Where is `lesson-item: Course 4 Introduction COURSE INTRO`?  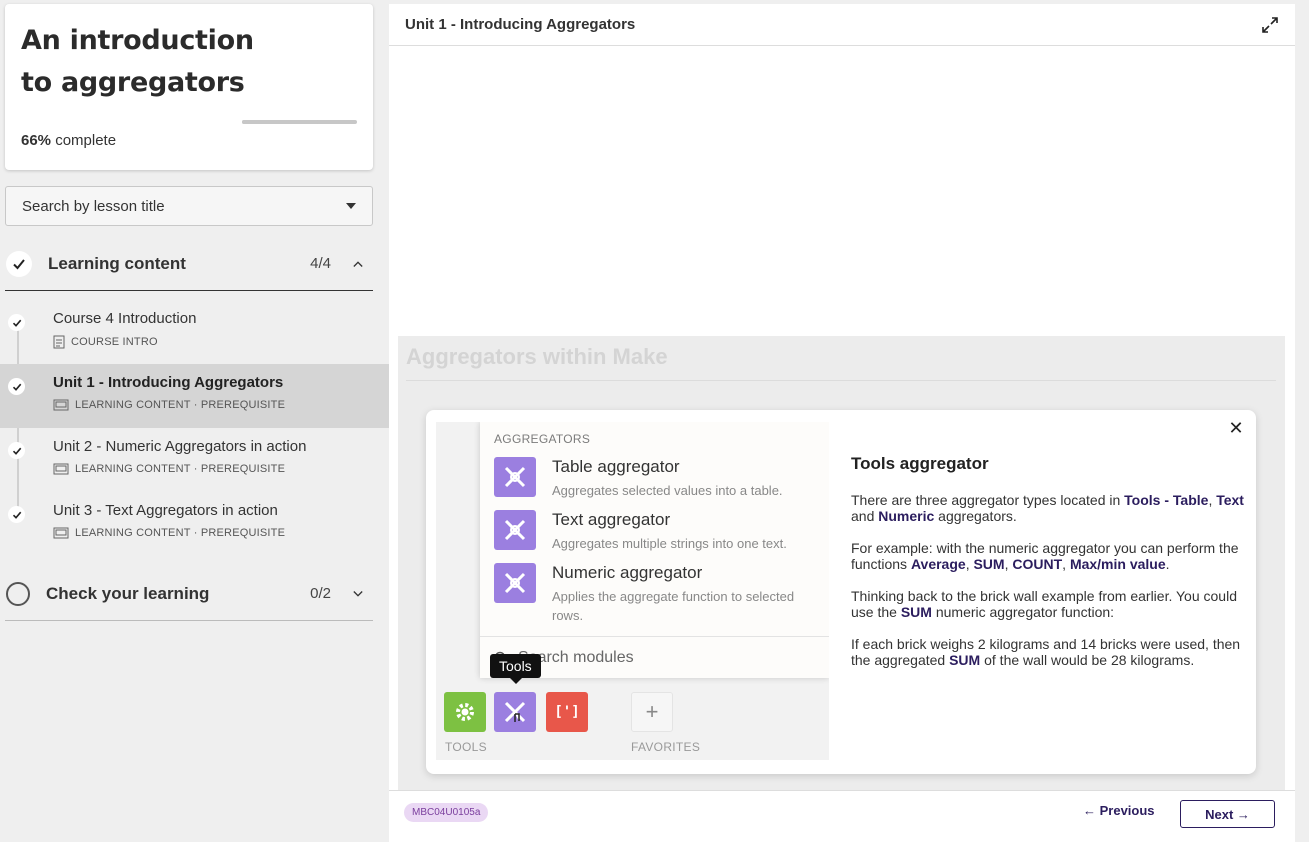 lesson-item: Course 4 Introduction COURSE INTRO is located at coordinates (194, 332).